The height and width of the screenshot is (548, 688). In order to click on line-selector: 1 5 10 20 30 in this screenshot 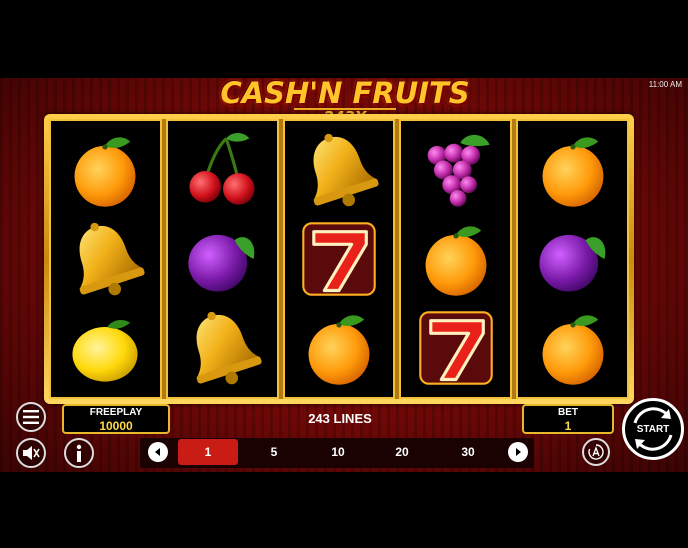, I will do `click(337, 453)`.